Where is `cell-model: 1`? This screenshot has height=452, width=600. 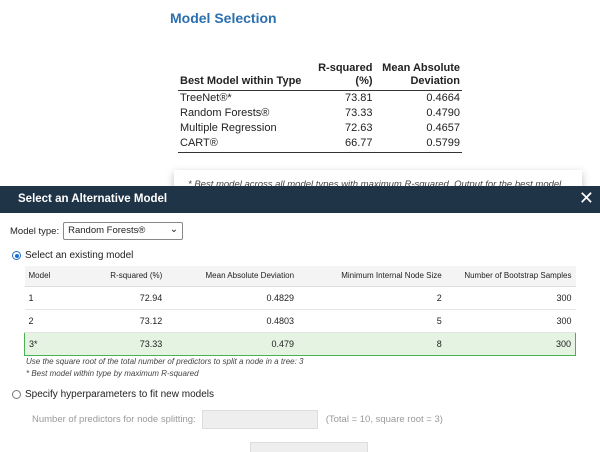
cell-model: 1 is located at coordinates (49, 298).